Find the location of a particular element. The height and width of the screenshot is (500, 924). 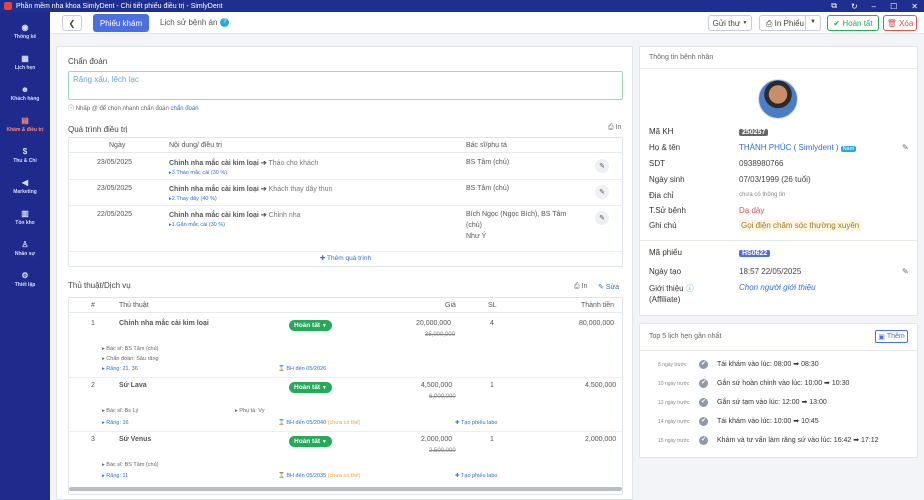

chevron-left-icon: ❮ is located at coordinates (72, 23).